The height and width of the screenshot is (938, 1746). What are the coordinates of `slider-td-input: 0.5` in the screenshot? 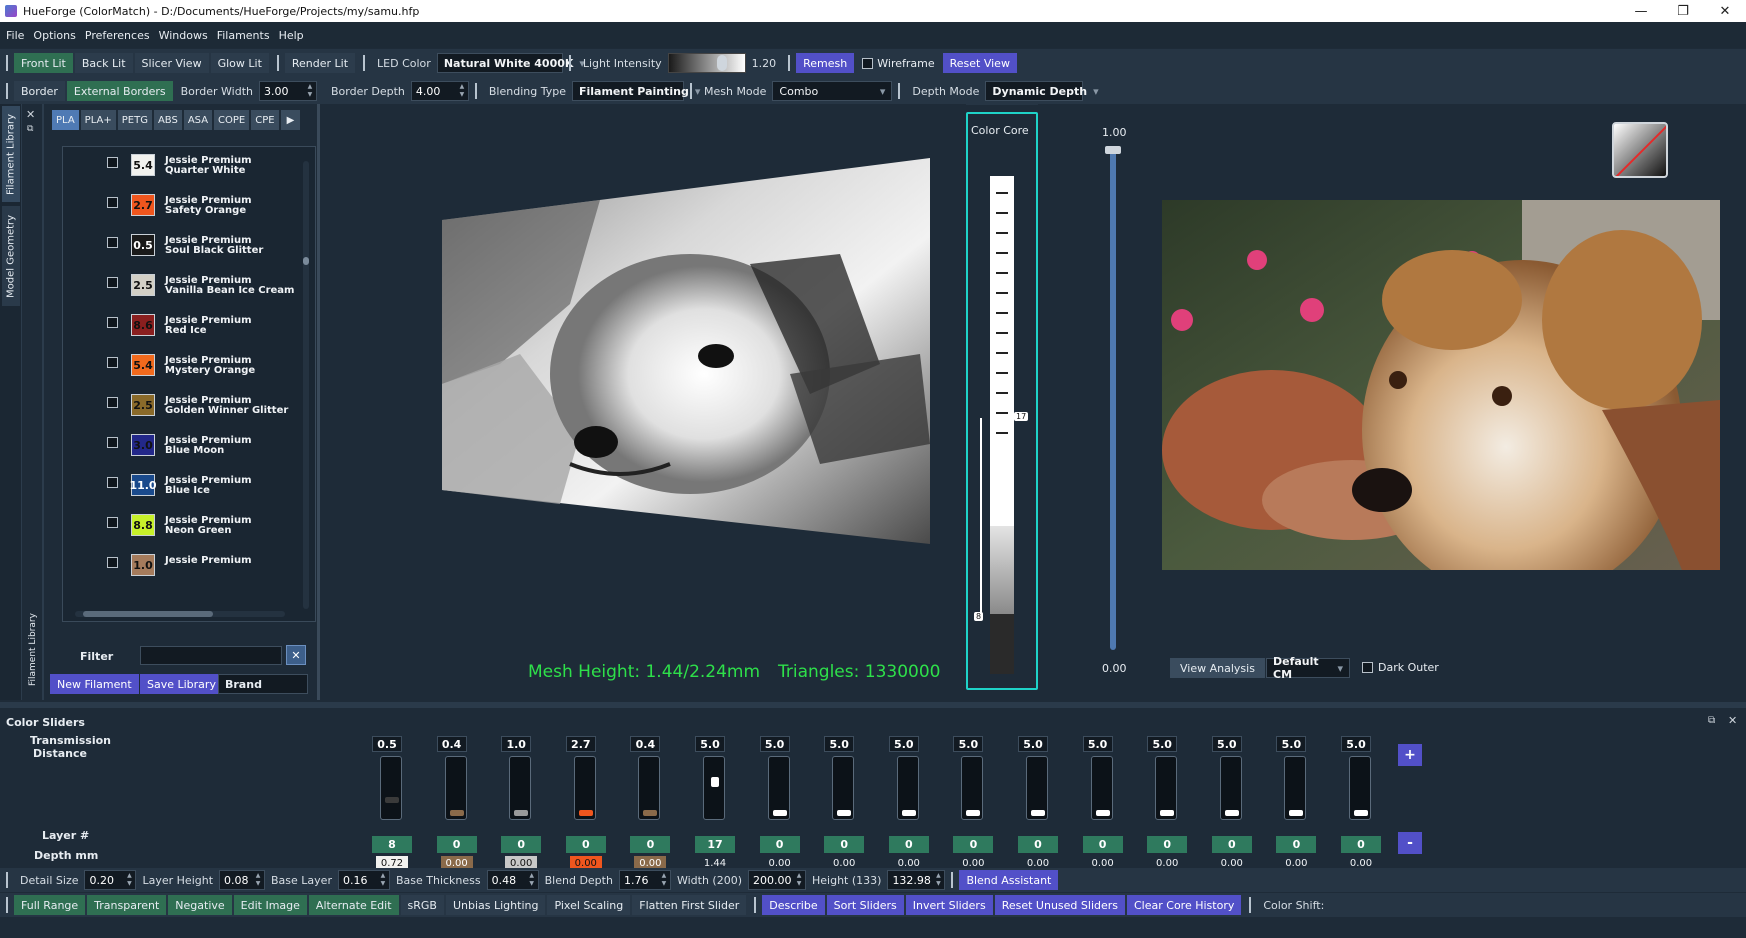 It's located at (387, 744).